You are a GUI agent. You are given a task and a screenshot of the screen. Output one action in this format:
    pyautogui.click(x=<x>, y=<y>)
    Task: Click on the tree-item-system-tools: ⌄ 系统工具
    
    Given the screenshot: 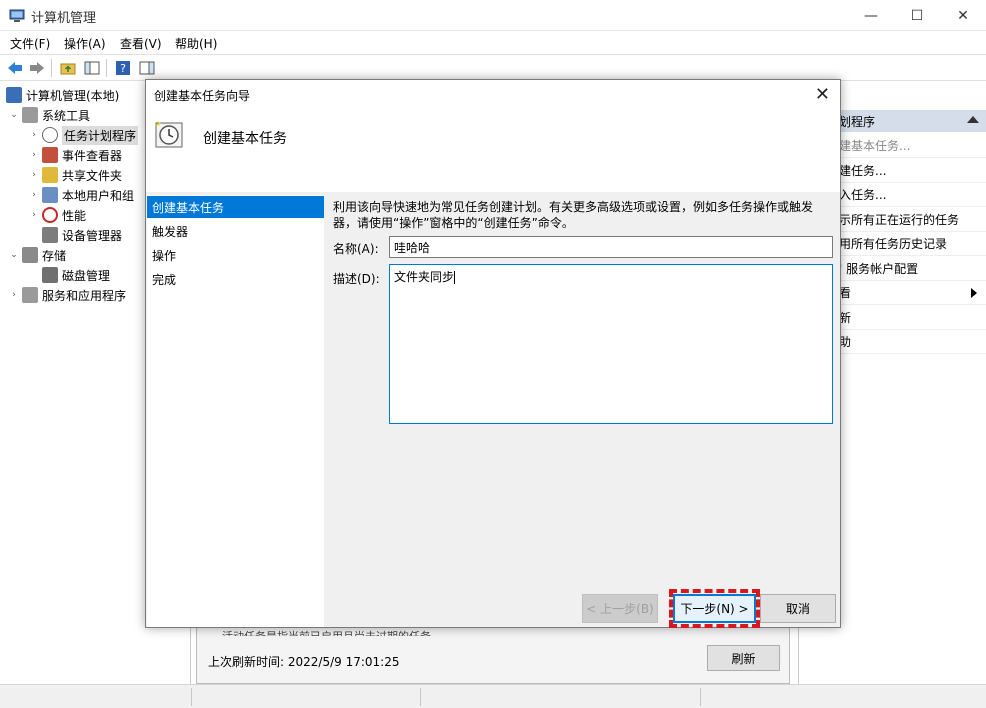 What is the action you would take?
    pyautogui.click(x=49, y=115)
    